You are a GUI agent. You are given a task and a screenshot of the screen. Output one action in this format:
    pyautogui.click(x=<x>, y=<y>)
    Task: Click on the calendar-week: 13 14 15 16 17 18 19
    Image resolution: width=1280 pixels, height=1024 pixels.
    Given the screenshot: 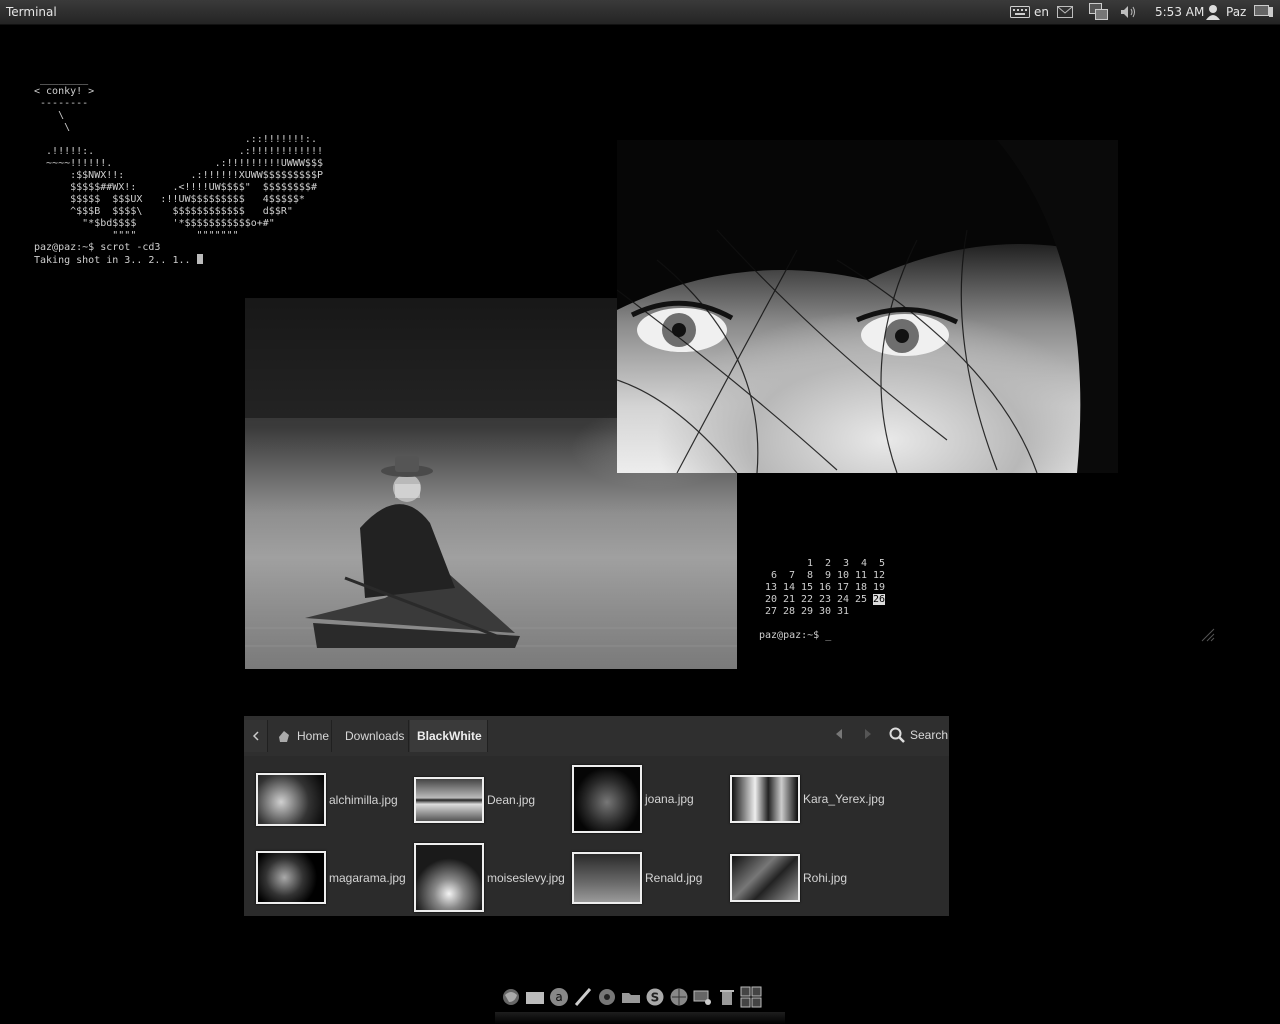 What is the action you would take?
    pyautogui.click(x=822, y=588)
    